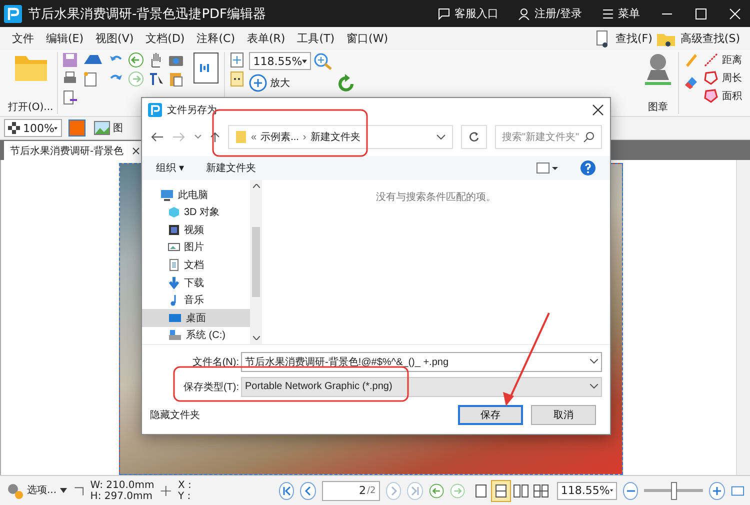 Image resolution: width=750 pixels, height=505 pixels. I want to click on back-arrow-icon, so click(157, 137).